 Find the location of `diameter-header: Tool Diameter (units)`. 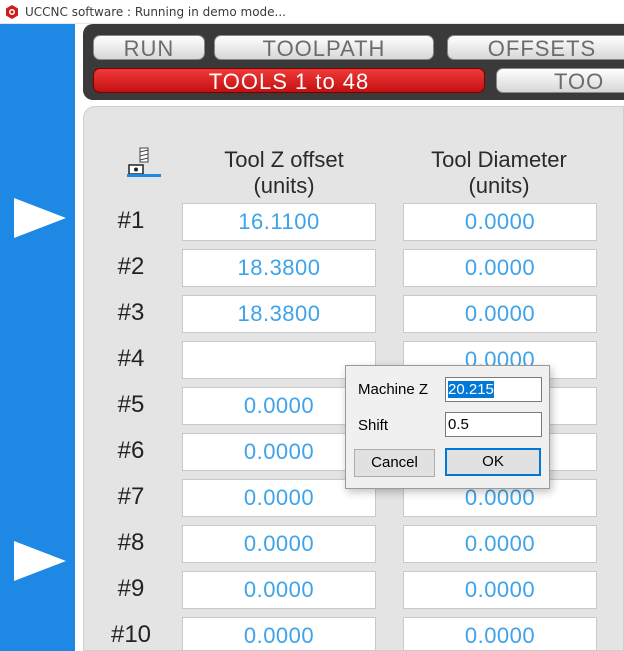

diameter-header: Tool Diameter (units) is located at coordinates (499, 173).